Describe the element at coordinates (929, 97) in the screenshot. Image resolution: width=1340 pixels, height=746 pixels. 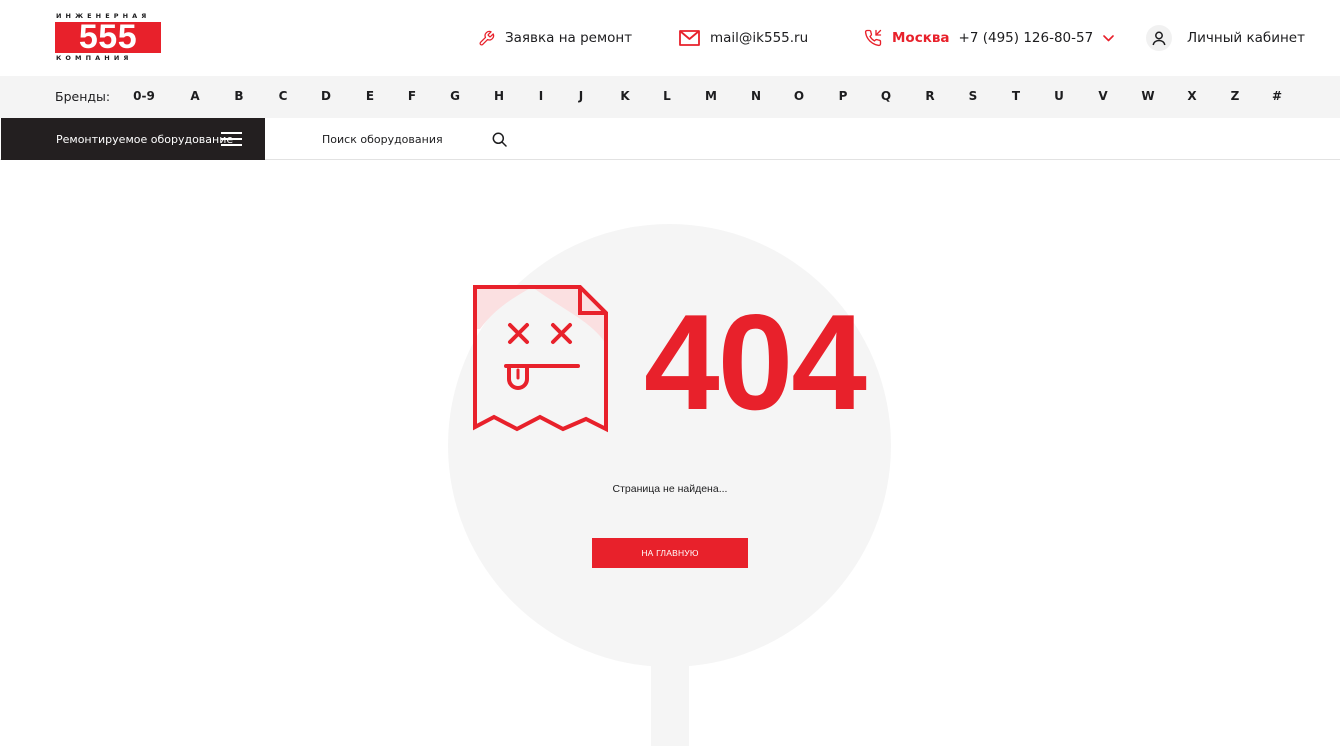
I see `brand-letter-r: R` at that location.